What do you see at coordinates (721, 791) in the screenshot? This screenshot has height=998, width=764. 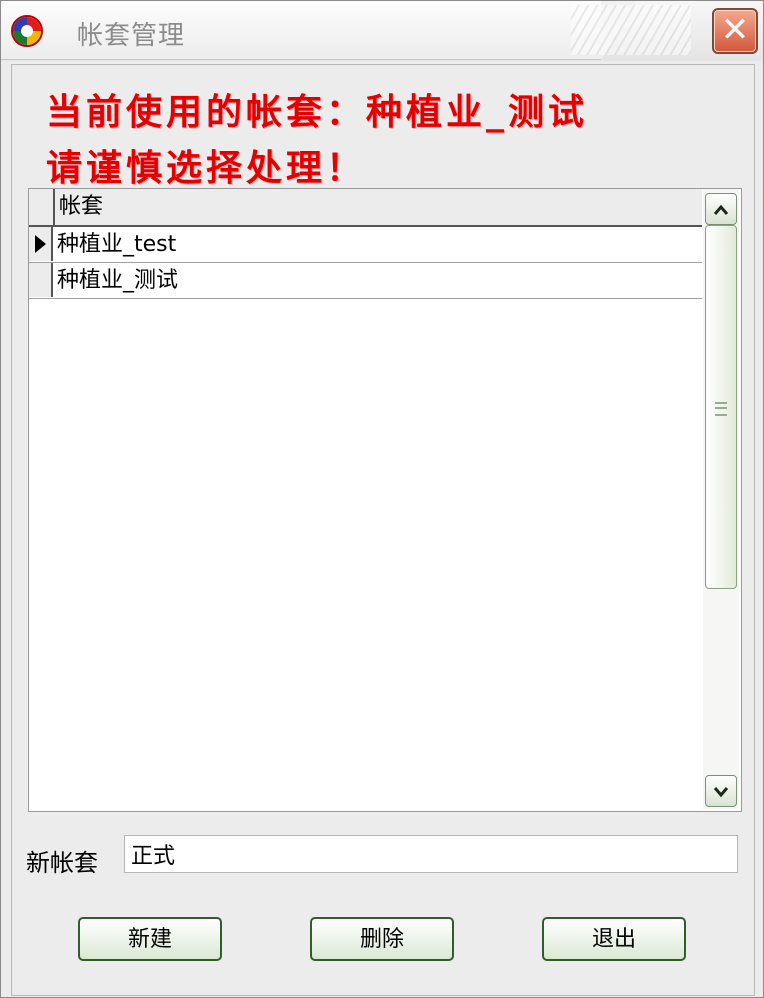 I see `chevron-down-icon` at bounding box center [721, 791].